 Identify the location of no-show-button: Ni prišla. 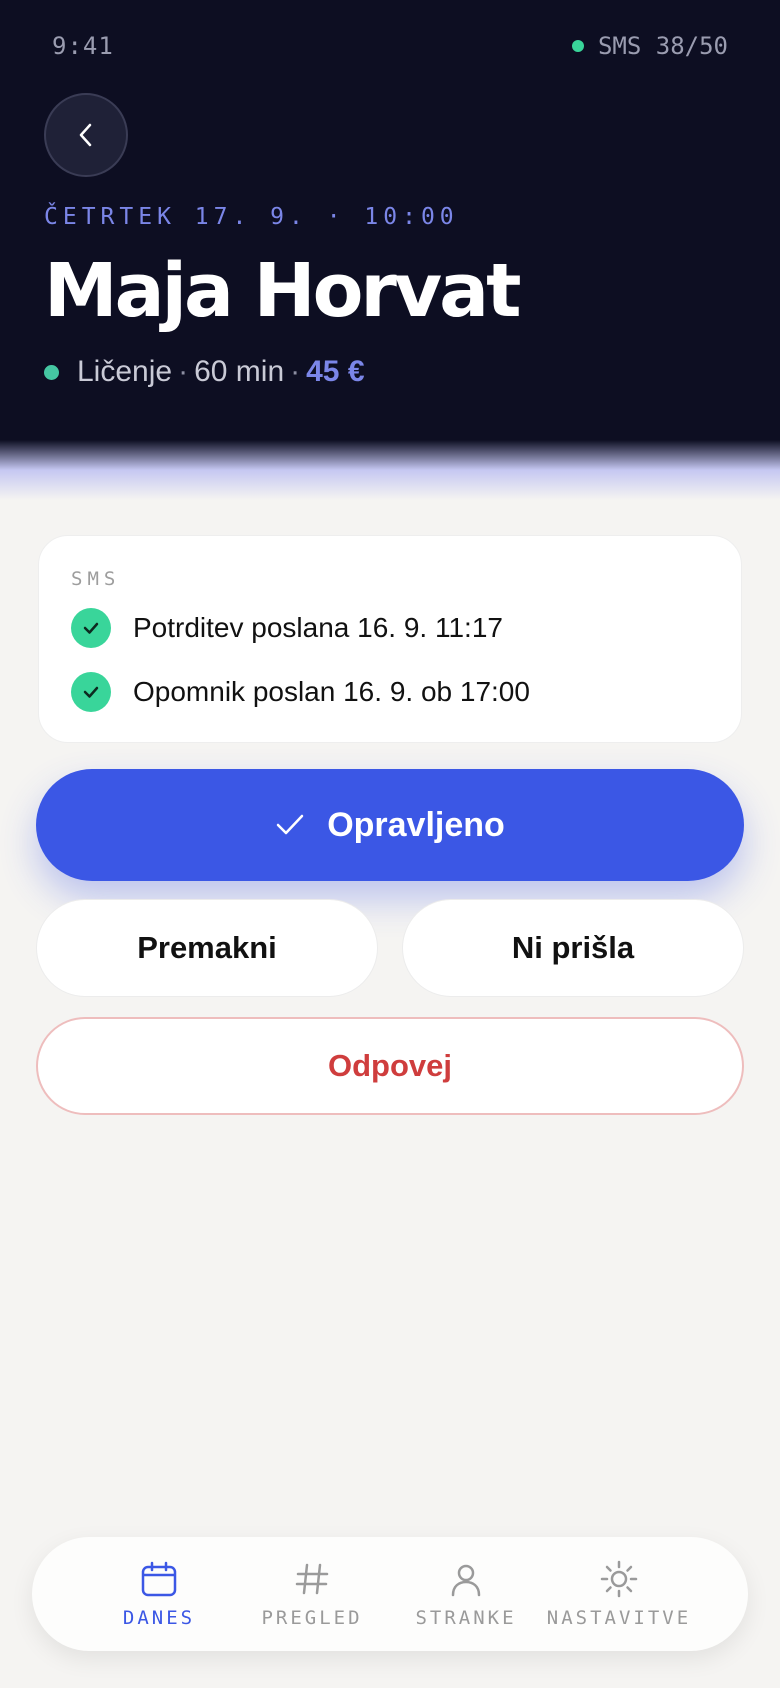
(573, 948).